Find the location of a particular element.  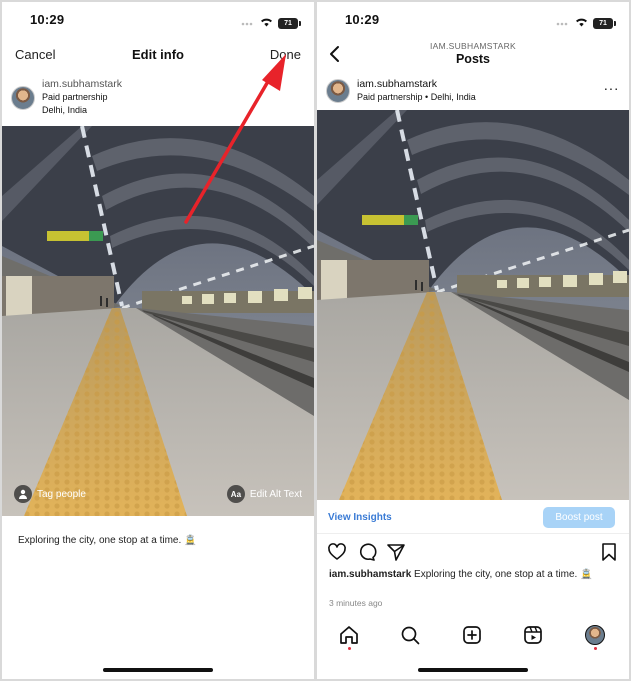

edit-alt-text-label: Edit Alt Text is located at coordinates (275, 494).